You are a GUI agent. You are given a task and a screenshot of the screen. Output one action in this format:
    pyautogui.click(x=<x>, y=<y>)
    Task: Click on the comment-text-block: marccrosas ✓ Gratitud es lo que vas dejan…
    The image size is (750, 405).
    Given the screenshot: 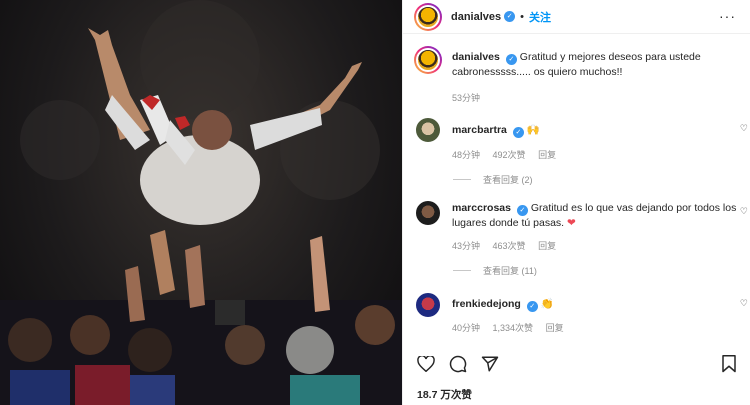 What is the action you would take?
    pyautogui.click(x=595, y=216)
    